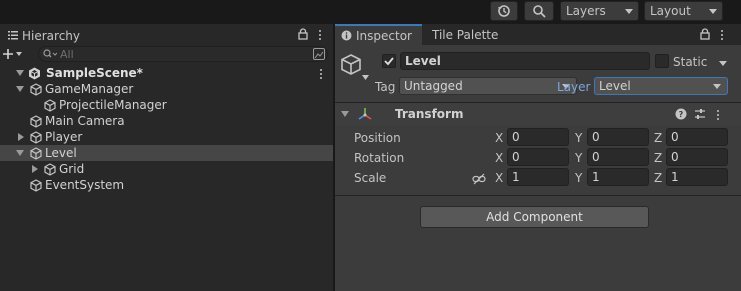  I want to click on transform-position-label: Position, so click(377, 138).